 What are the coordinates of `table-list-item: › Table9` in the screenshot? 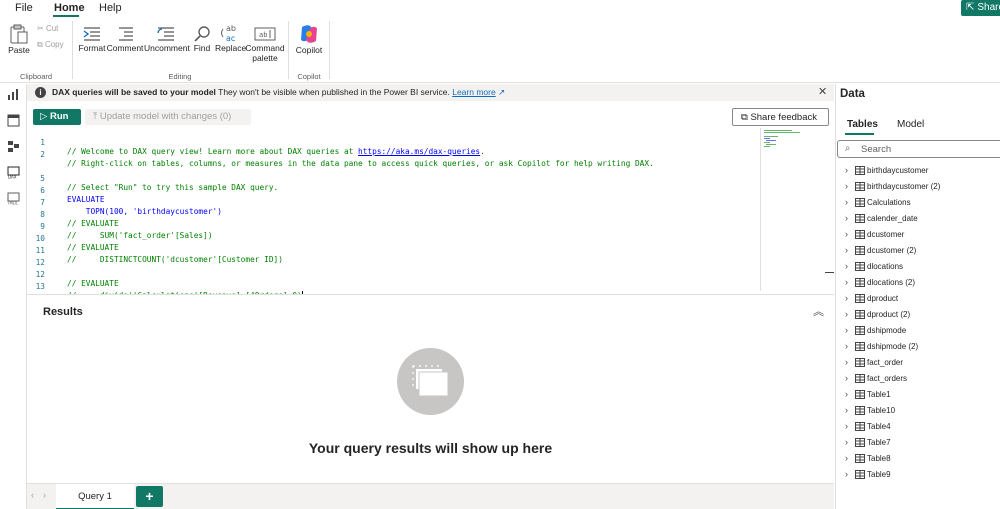 It's located at (918, 475).